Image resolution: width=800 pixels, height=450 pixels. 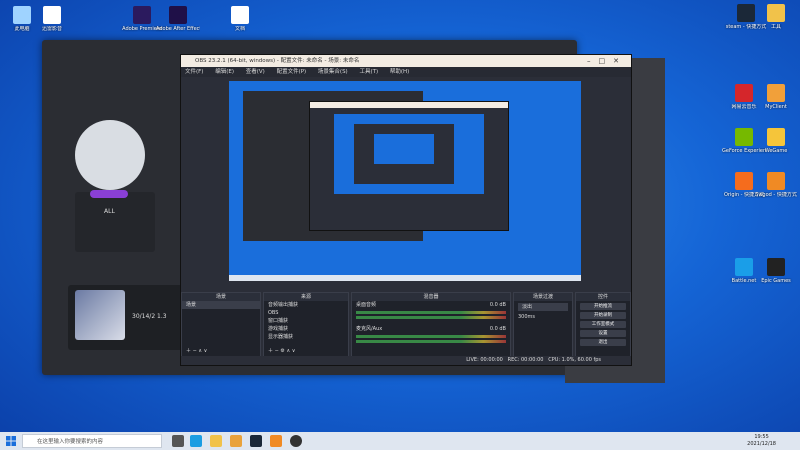 I want to click on channel-name: 麦克风/Aux, so click(x=369, y=329).